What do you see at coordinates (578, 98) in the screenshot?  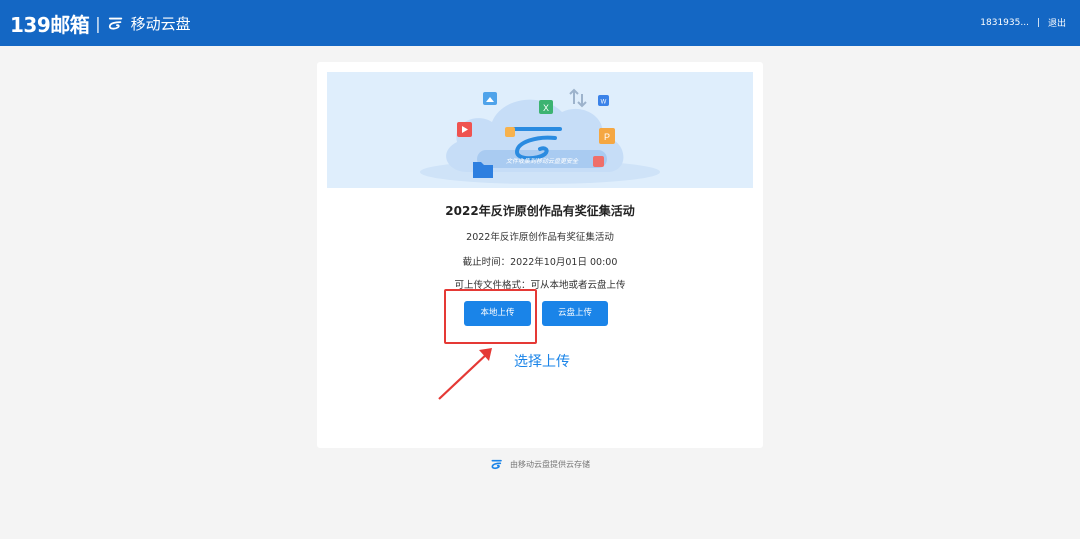 I see `transfer-arrows-icon` at bounding box center [578, 98].